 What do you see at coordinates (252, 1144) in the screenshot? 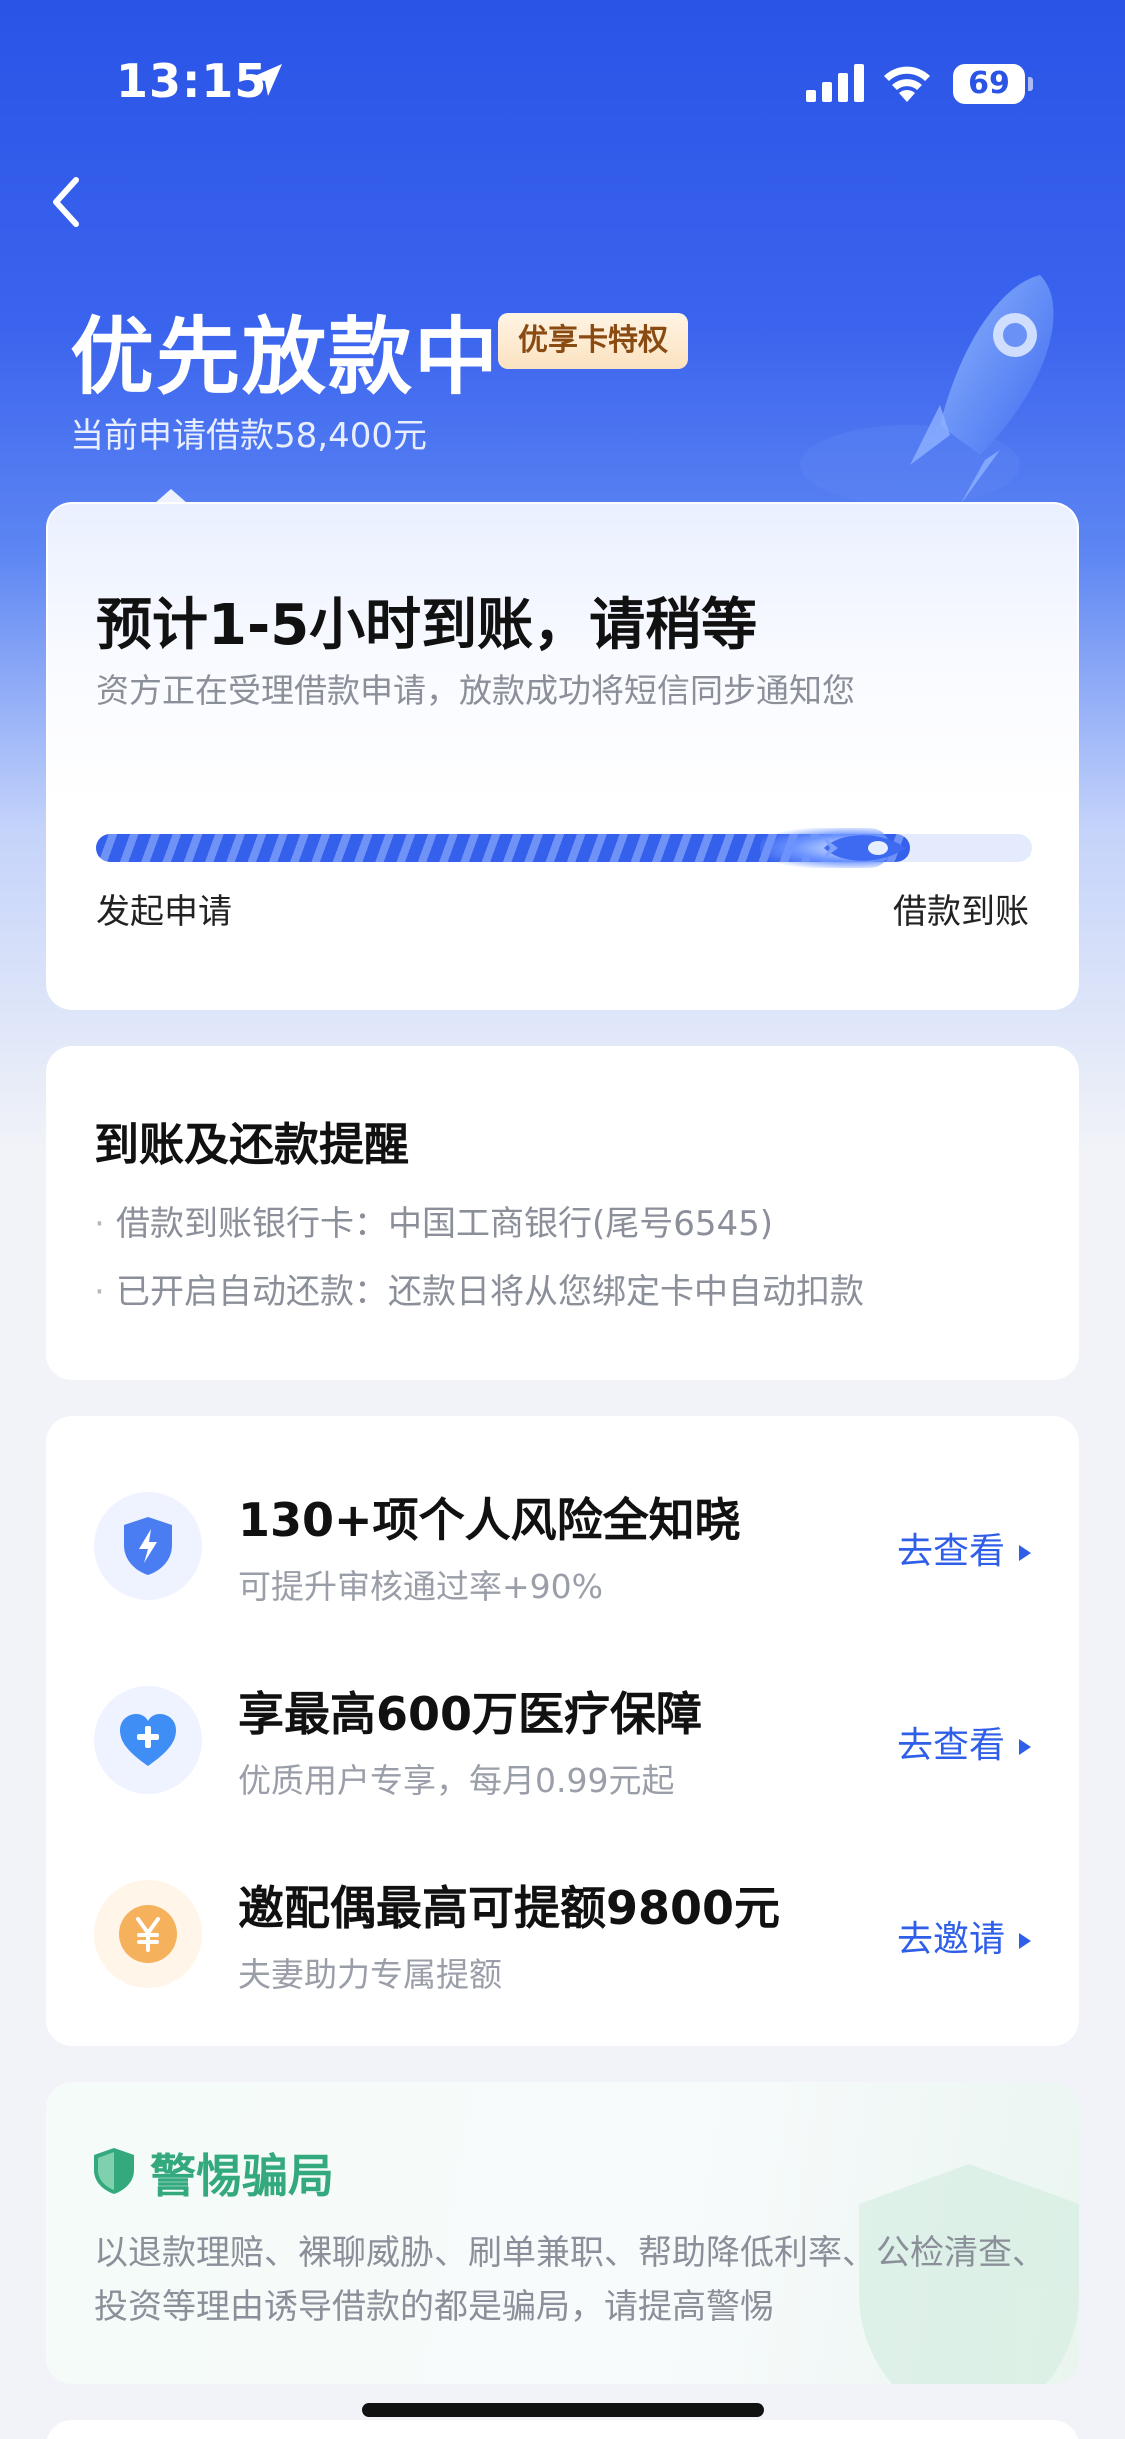
I see `reminder-title: 到账及还款提醒` at bounding box center [252, 1144].